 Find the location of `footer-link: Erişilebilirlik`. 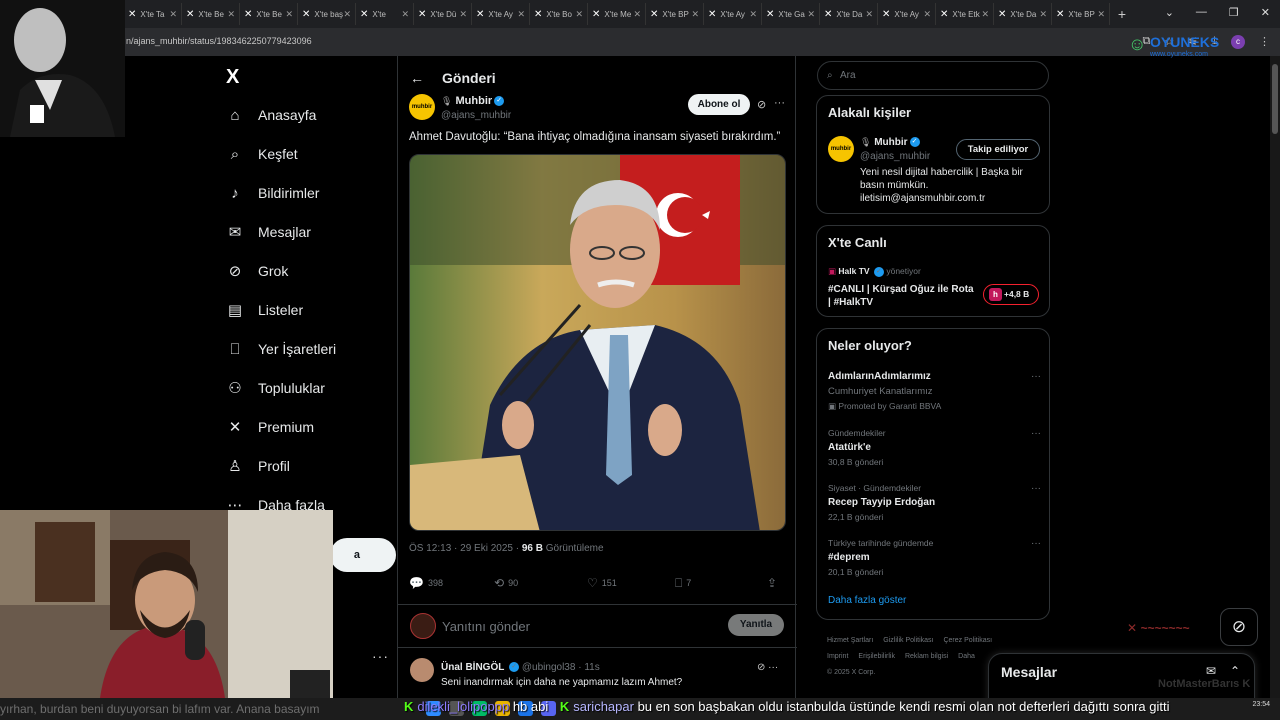

footer-link: Erişilebilirlik is located at coordinates (876, 656).